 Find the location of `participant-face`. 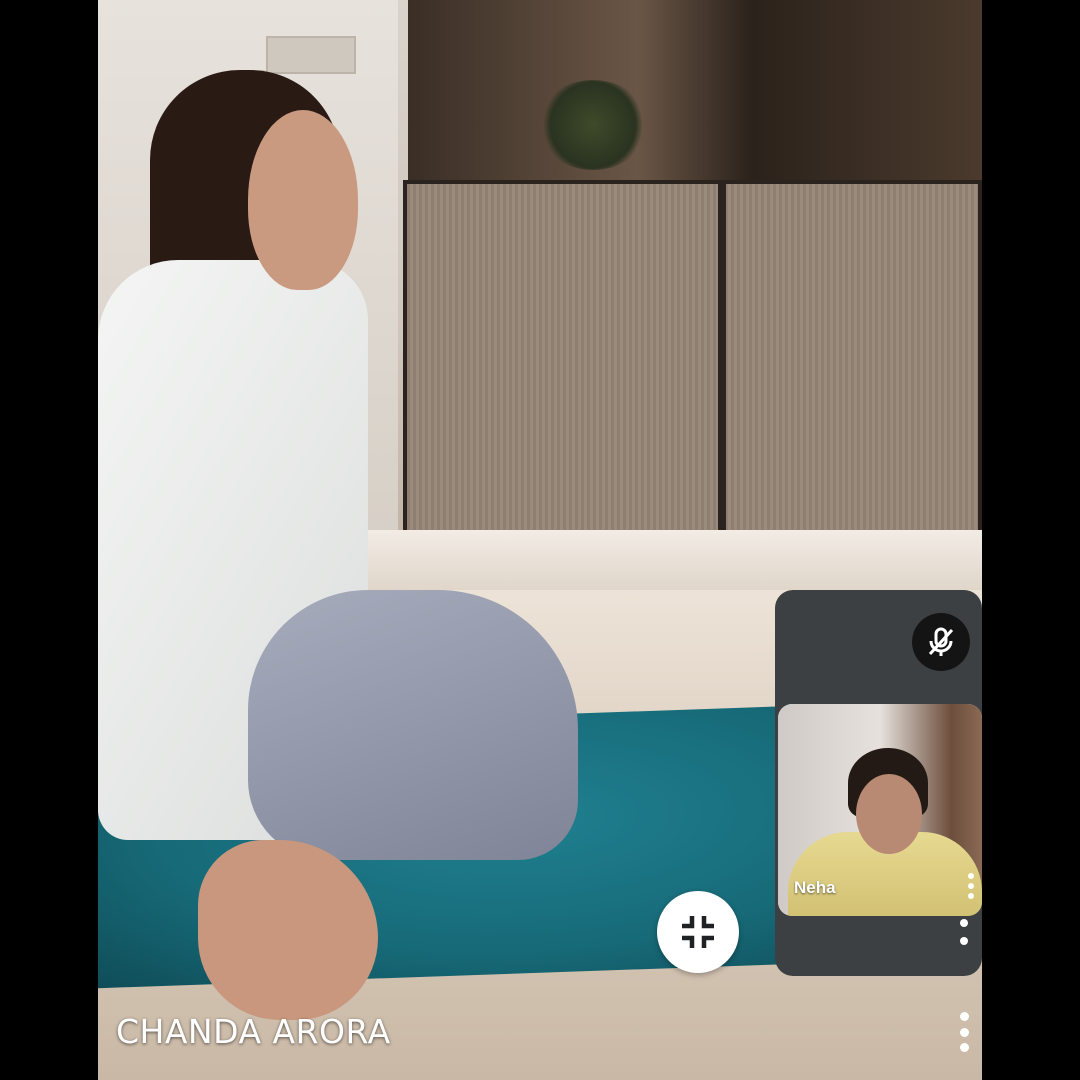

participant-face is located at coordinates (303, 200).